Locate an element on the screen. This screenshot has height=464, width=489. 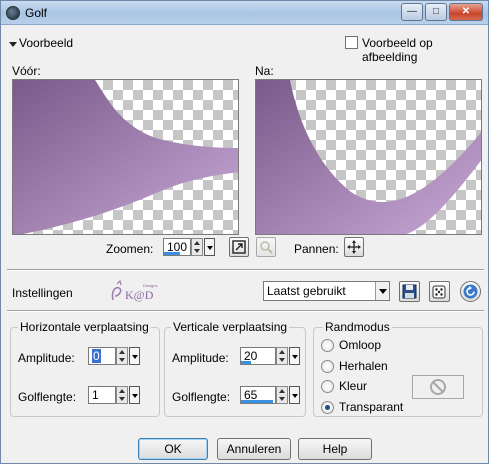
fit-window-icon is located at coordinates (239, 247).